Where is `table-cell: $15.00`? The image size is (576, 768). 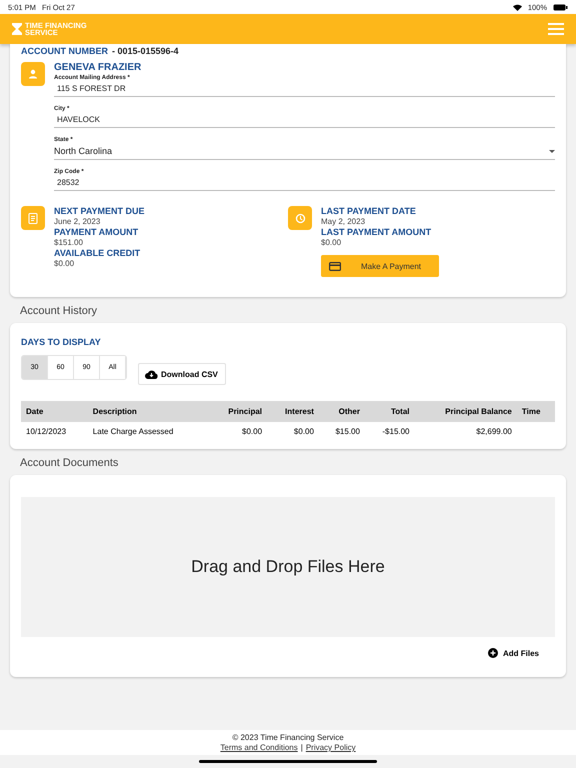 table-cell: $15.00 is located at coordinates (341, 431).